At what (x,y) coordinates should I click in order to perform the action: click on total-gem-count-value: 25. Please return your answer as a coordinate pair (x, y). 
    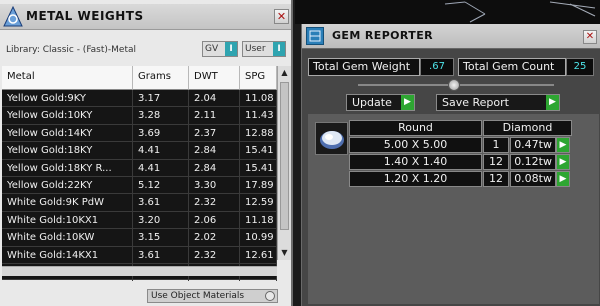
    Looking at the image, I should click on (580, 67).